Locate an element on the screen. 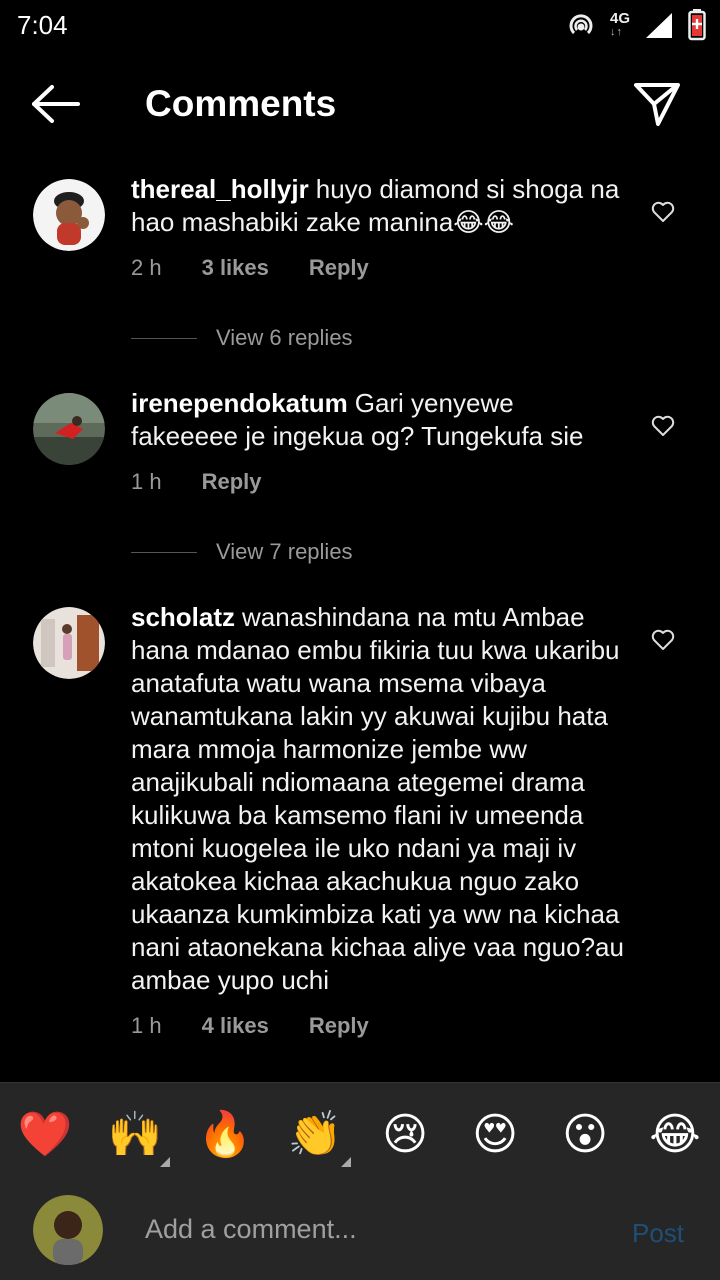  heart-eyes-emoji-button: 😍 is located at coordinates (495, 1135).